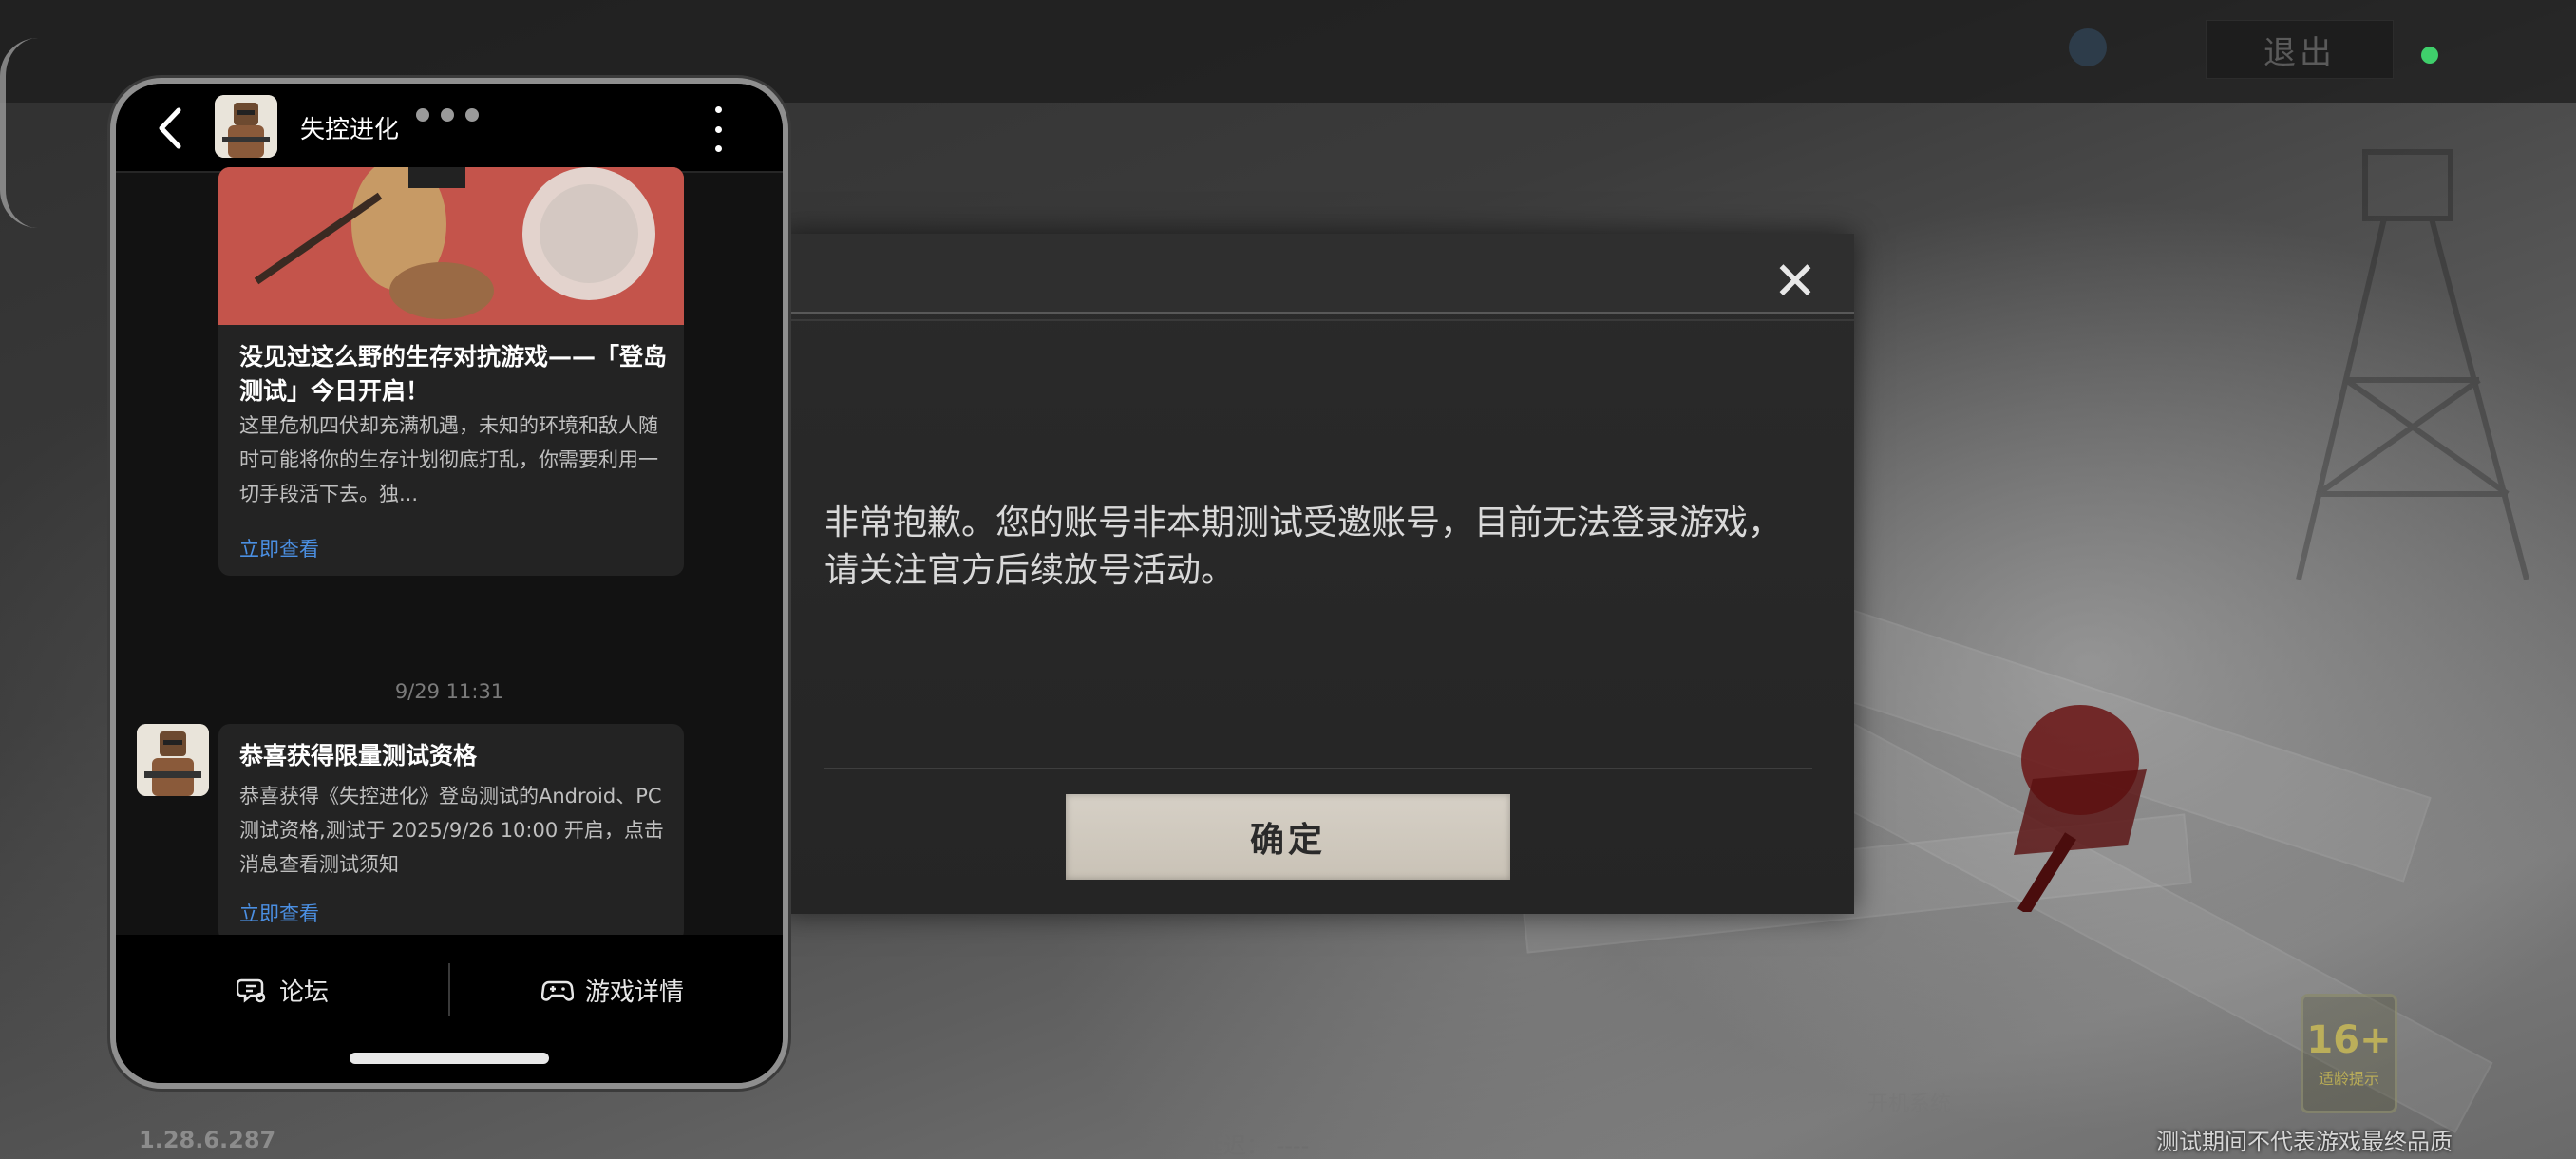  I want to click on test-disclaimer: 测试期间不代表游戏最终品质, so click(2304, 1142).